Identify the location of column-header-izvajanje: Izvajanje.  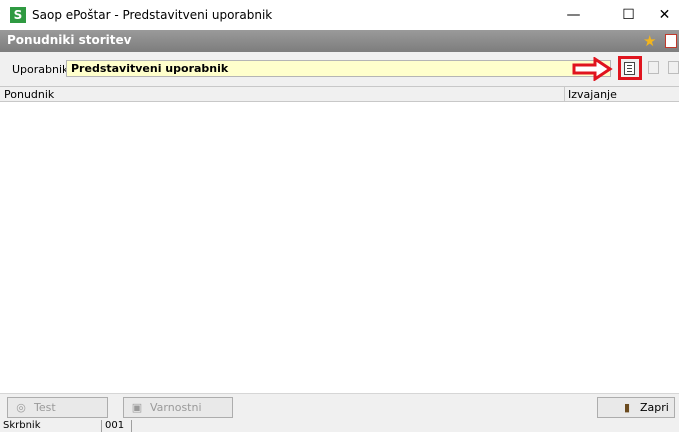
(592, 94).